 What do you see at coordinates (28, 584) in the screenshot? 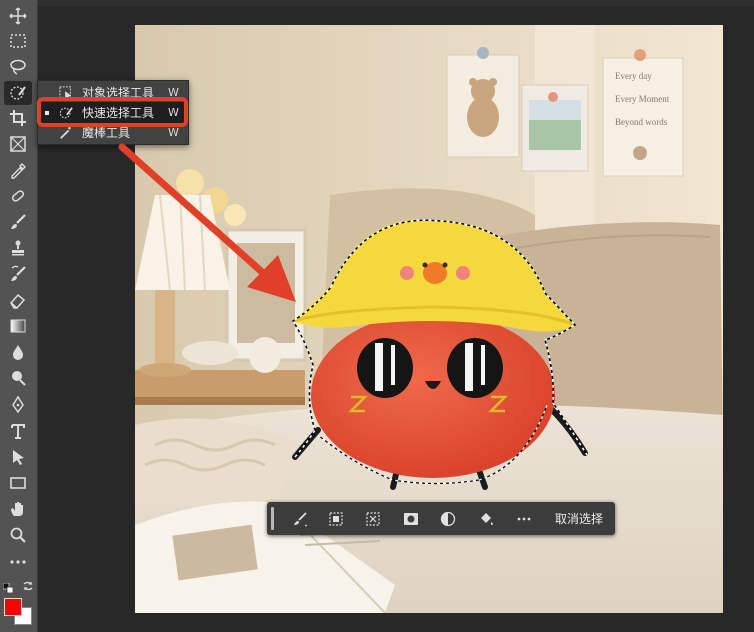
I see `swap-colors-icon` at bounding box center [28, 584].